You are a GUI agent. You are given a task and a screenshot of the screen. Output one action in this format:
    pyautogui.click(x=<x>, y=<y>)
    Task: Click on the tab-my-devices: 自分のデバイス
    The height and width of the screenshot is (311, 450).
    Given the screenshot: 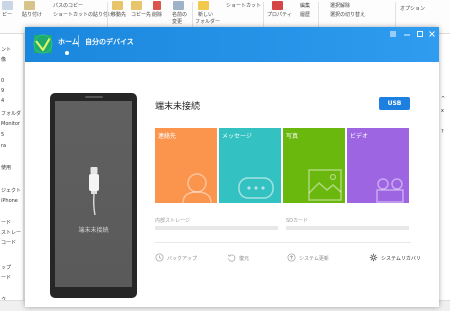 What is the action you would take?
    pyautogui.click(x=109, y=42)
    